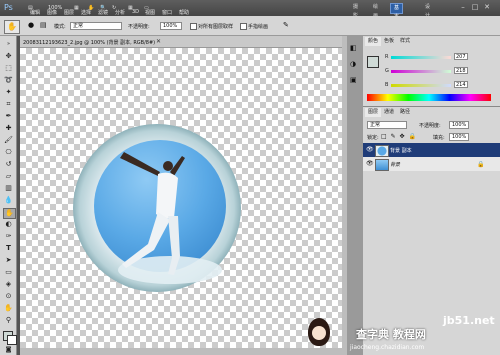 This screenshot has height=355, width=500. Describe the element at coordinates (69, 12) in the screenshot. I see `menu-layer: 图层` at that location.